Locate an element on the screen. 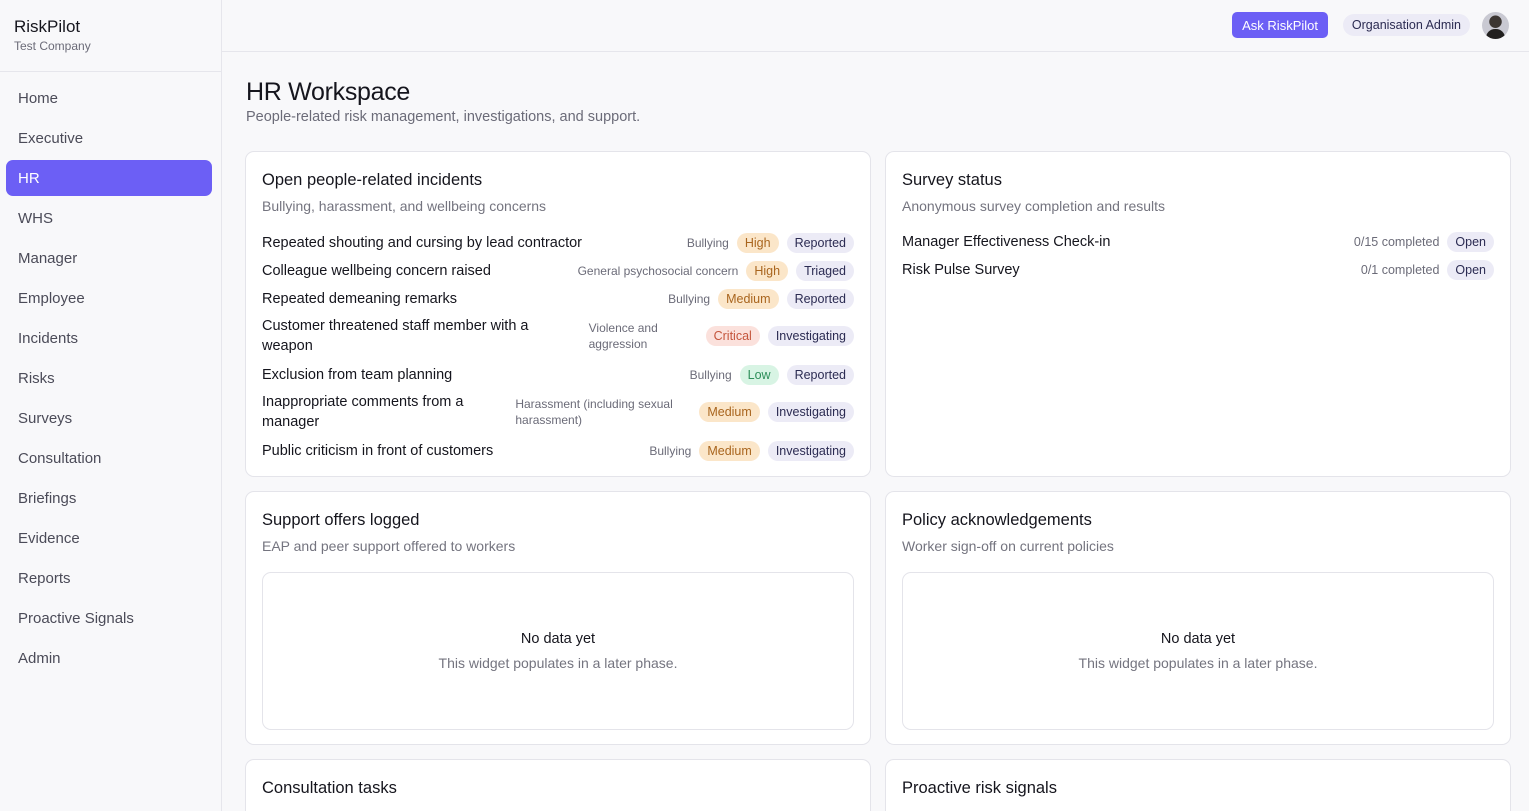 This screenshot has width=1529, height=811. brand-name: RiskPilot is located at coordinates (47, 26).